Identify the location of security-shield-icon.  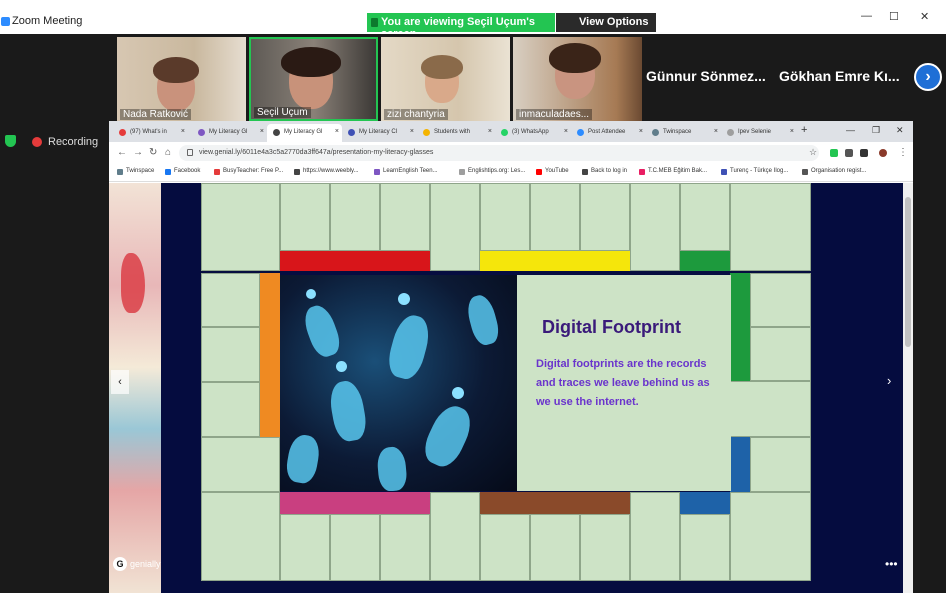
(10, 141).